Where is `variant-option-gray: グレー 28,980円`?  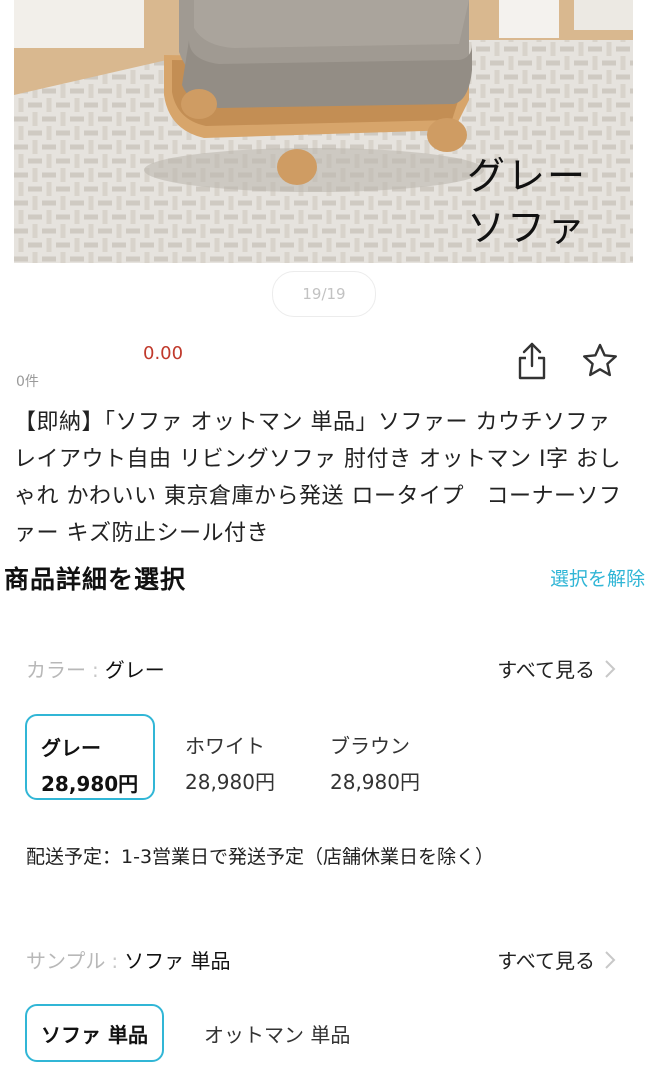 variant-option-gray: グレー 28,980円 is located at coordinates (90, 757).